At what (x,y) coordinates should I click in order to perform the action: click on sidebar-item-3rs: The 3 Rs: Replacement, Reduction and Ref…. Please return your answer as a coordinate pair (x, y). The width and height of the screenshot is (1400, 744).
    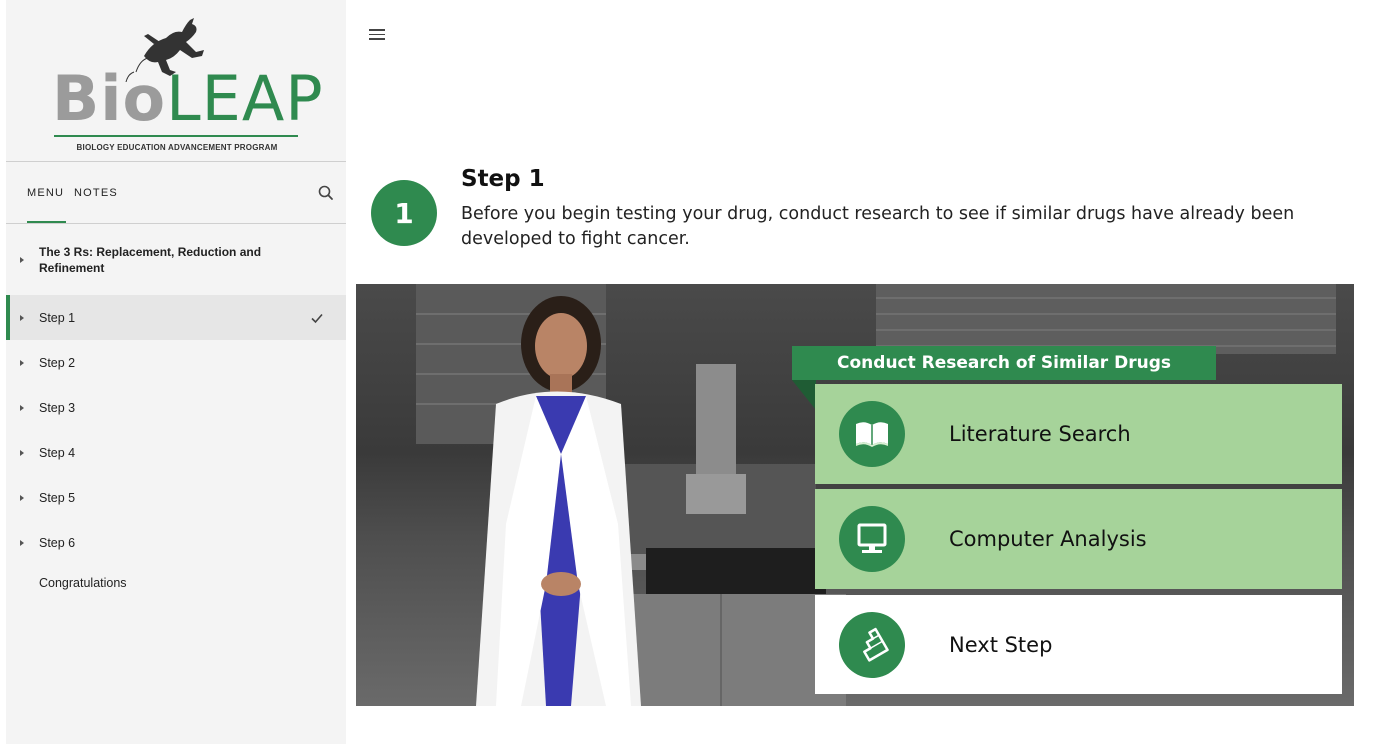
    Looking at the image, I should click on (176, 260).